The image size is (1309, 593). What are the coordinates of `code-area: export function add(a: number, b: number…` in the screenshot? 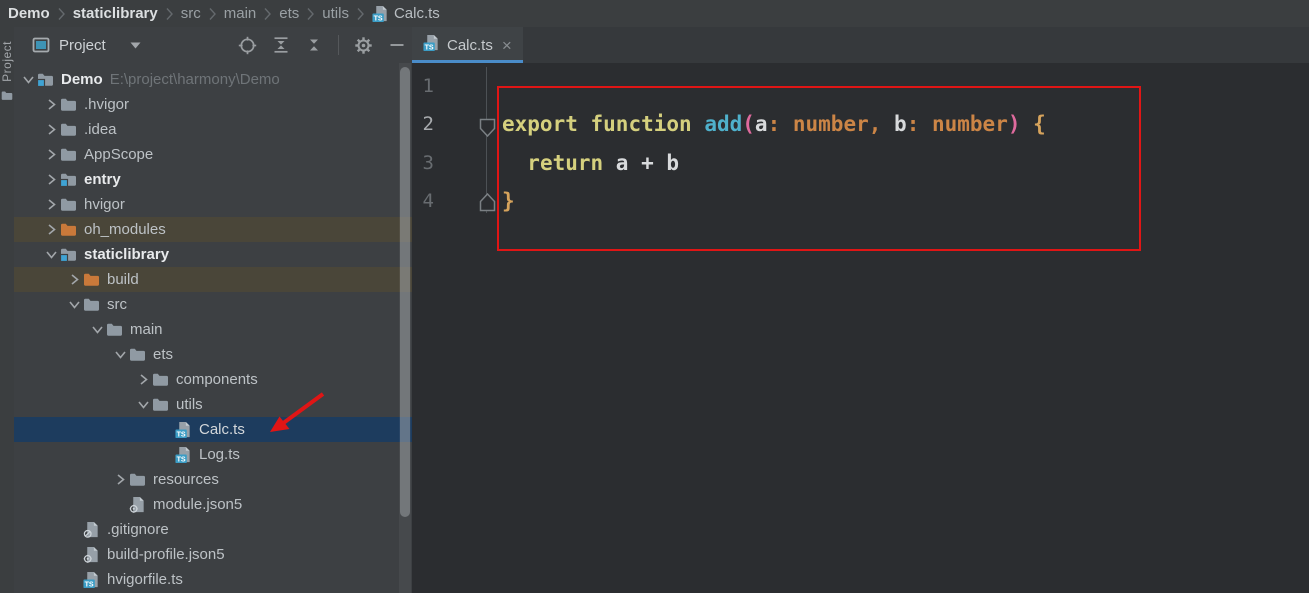 It's located at (774, 144).